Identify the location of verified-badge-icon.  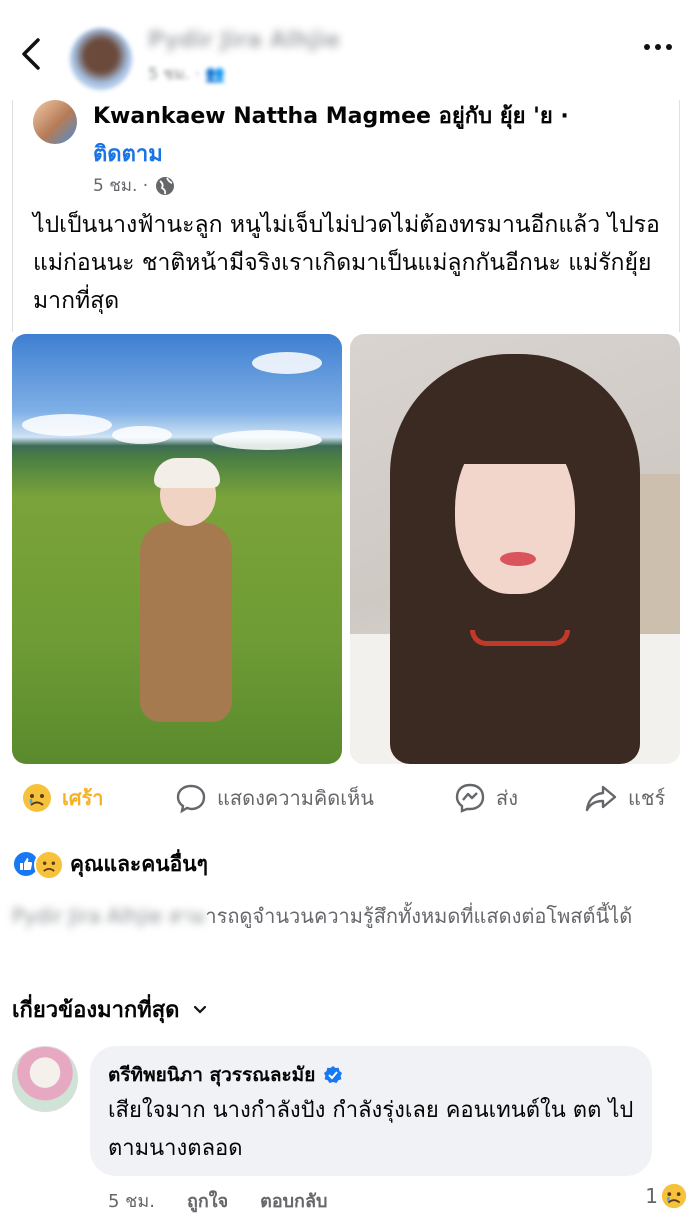
(333, 1074).